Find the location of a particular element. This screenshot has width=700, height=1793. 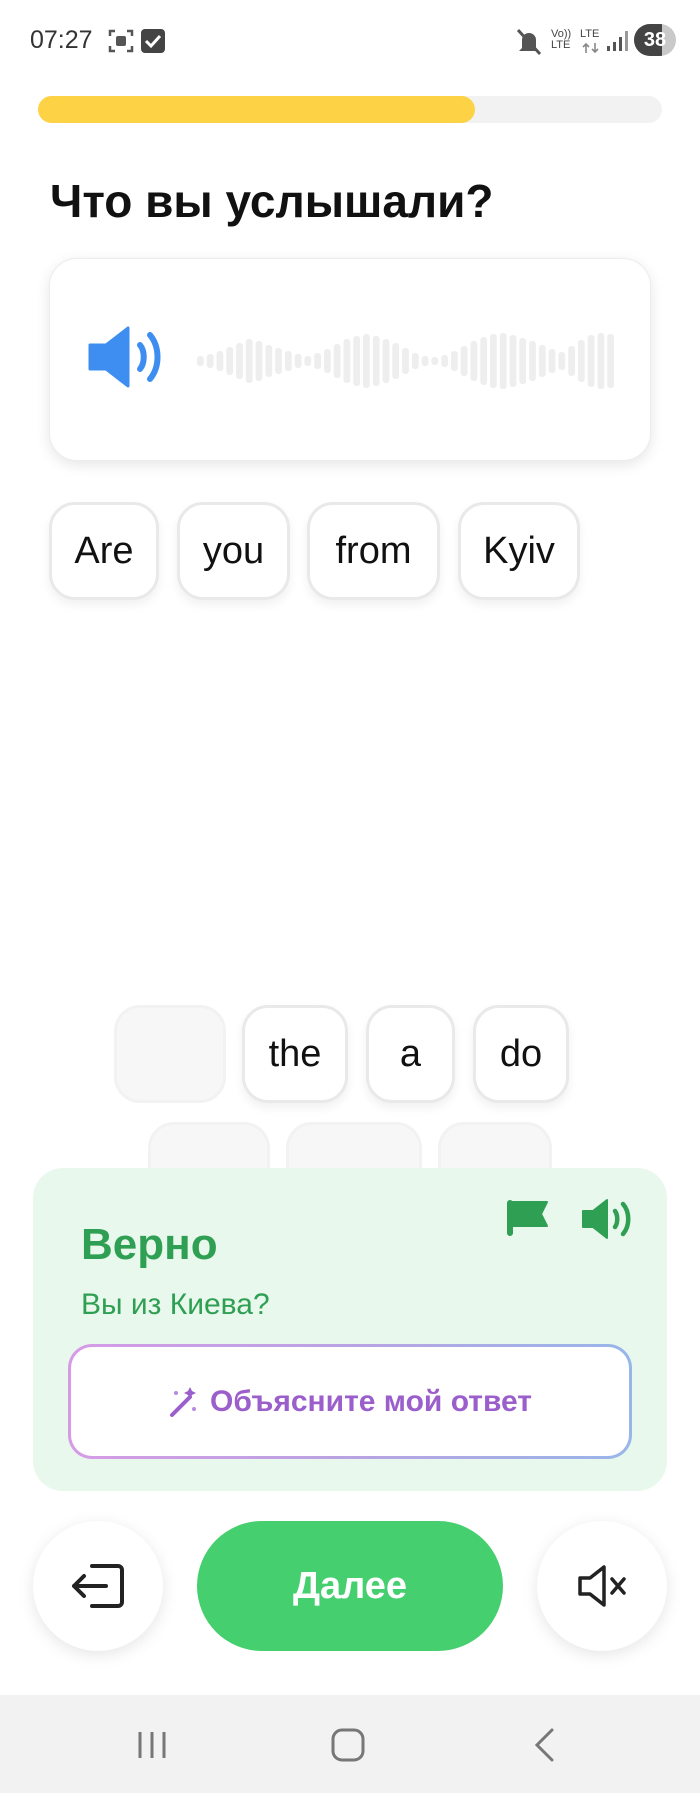

mute-icon is located at coordinates (602, 1586).